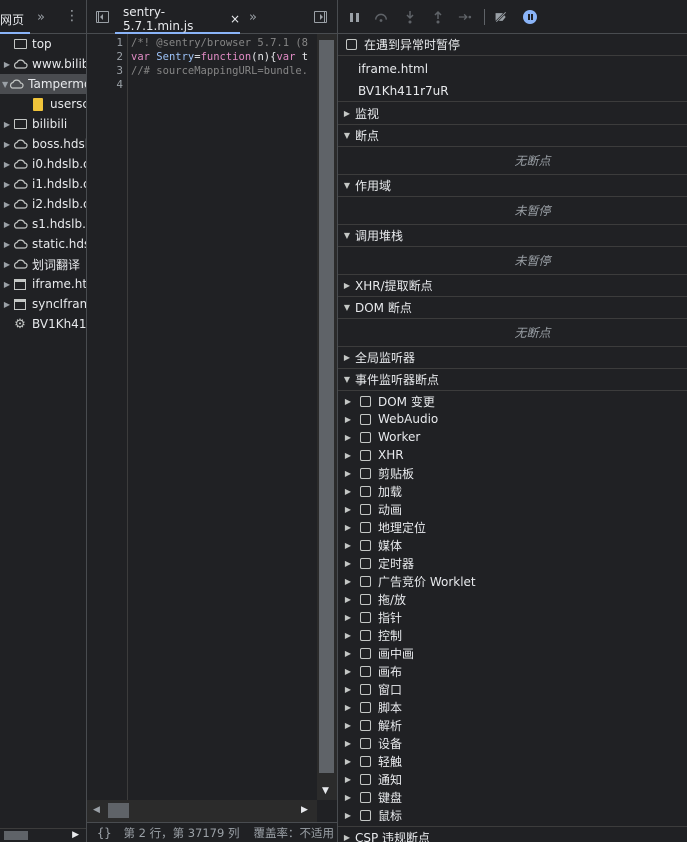  I want to click on tab-page: 网页, so click(15, 20).